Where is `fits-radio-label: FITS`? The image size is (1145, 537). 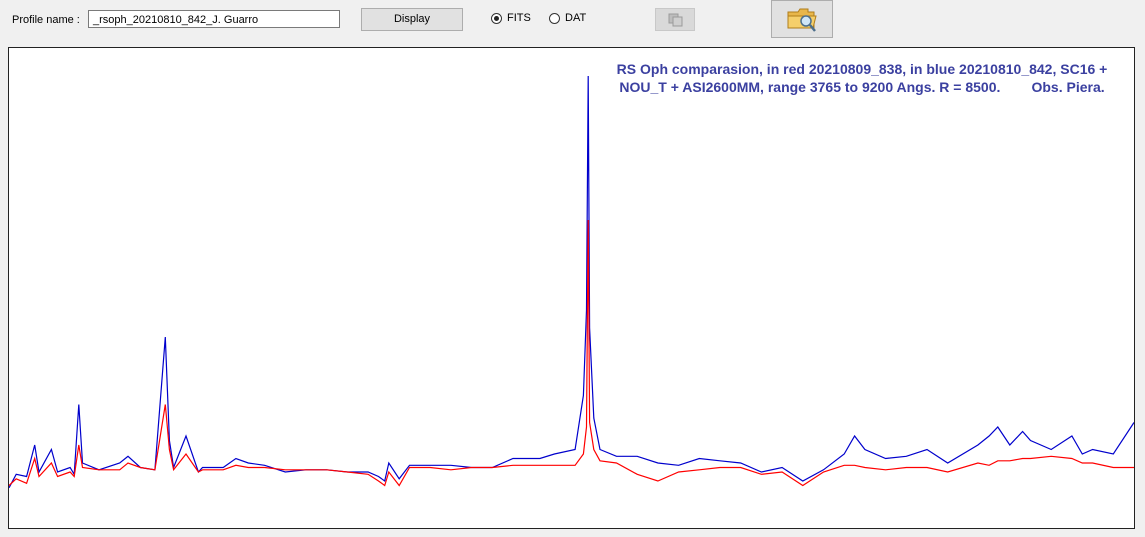
fits-radio-label: FITS is located at coordinates (519, 18).